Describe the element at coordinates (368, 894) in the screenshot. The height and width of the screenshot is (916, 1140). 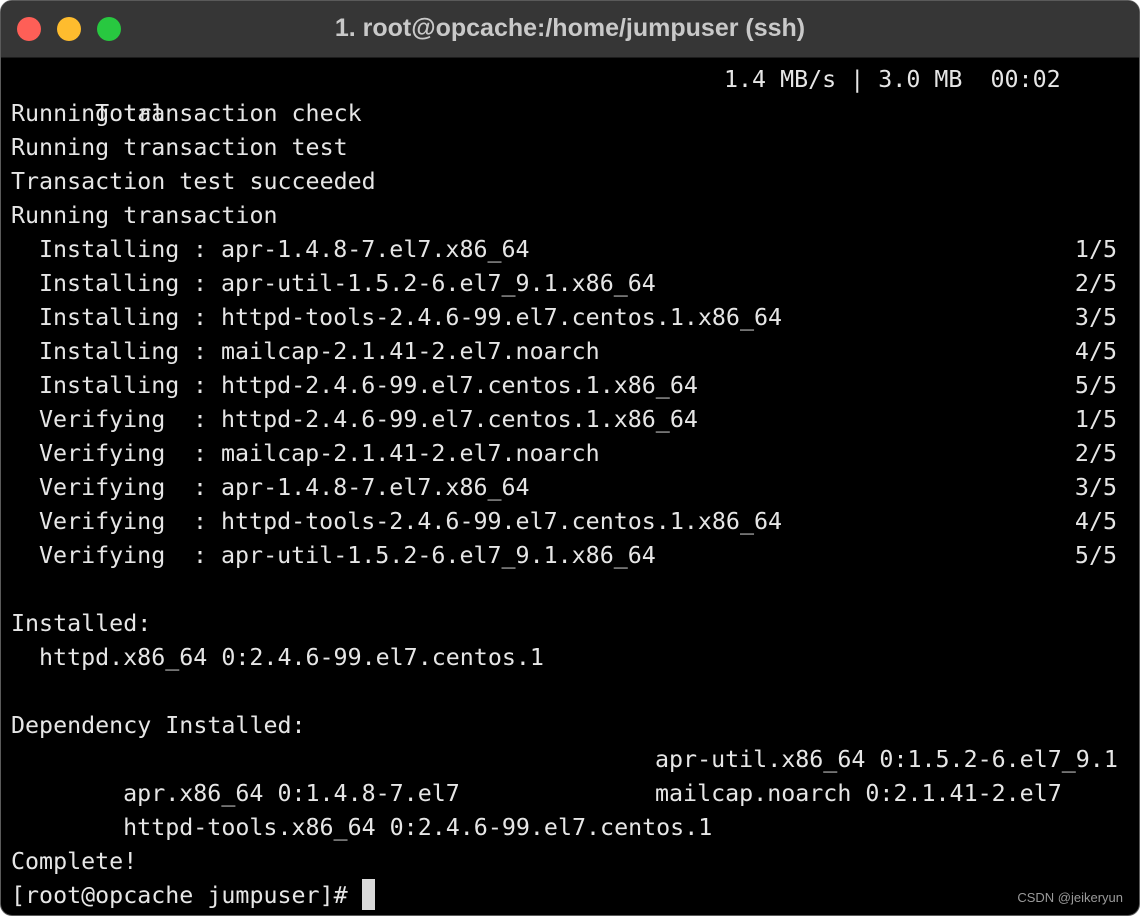
I see `text-cursor` at that location.